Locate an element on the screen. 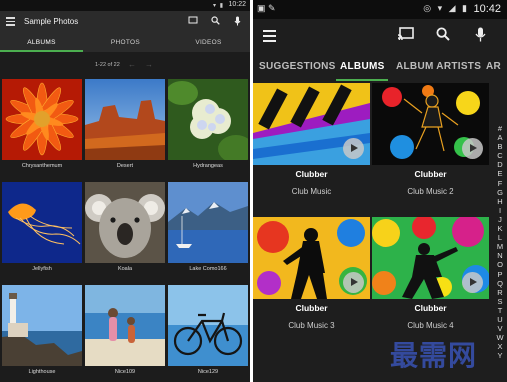  alphabet-index-letter: D is located at coordinates (500, 164).